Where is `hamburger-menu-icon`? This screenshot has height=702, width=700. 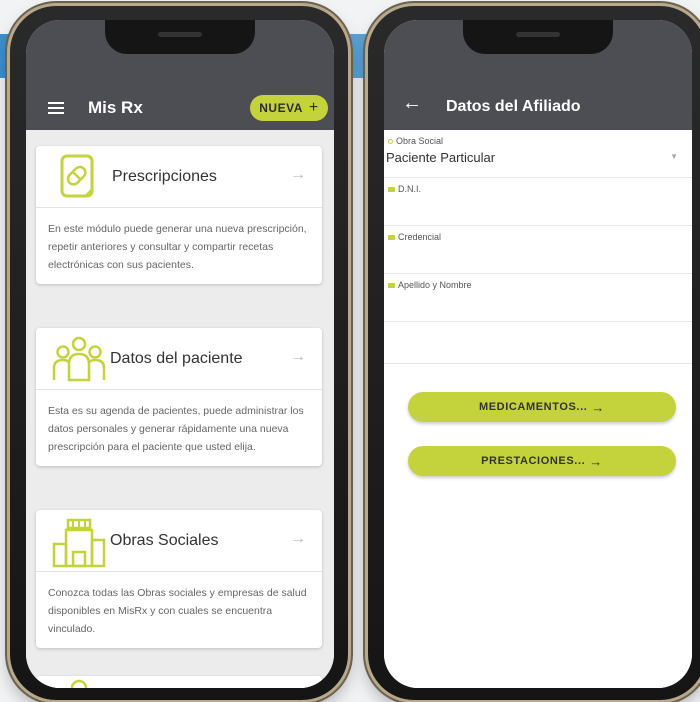 hamburger-menu-icon is located at coordinates (56, 108).